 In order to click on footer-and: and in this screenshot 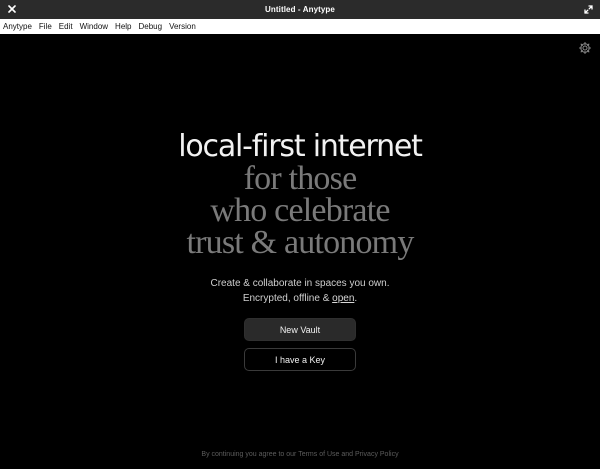, I will do `click(347, 454)`.